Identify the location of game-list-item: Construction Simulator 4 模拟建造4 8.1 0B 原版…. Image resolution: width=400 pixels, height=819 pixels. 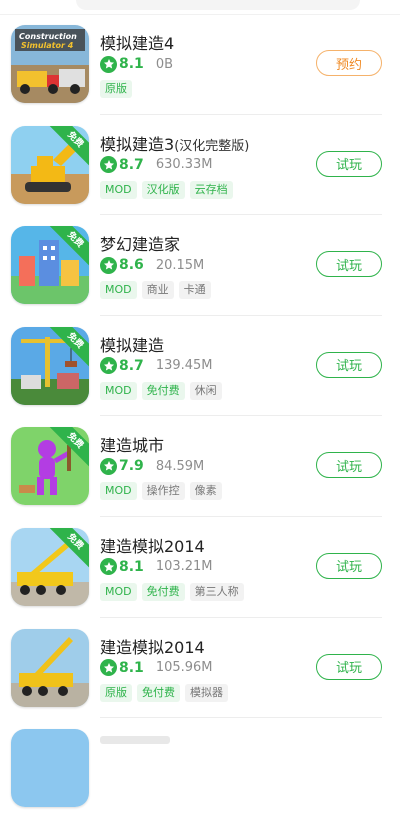
(200, 64).